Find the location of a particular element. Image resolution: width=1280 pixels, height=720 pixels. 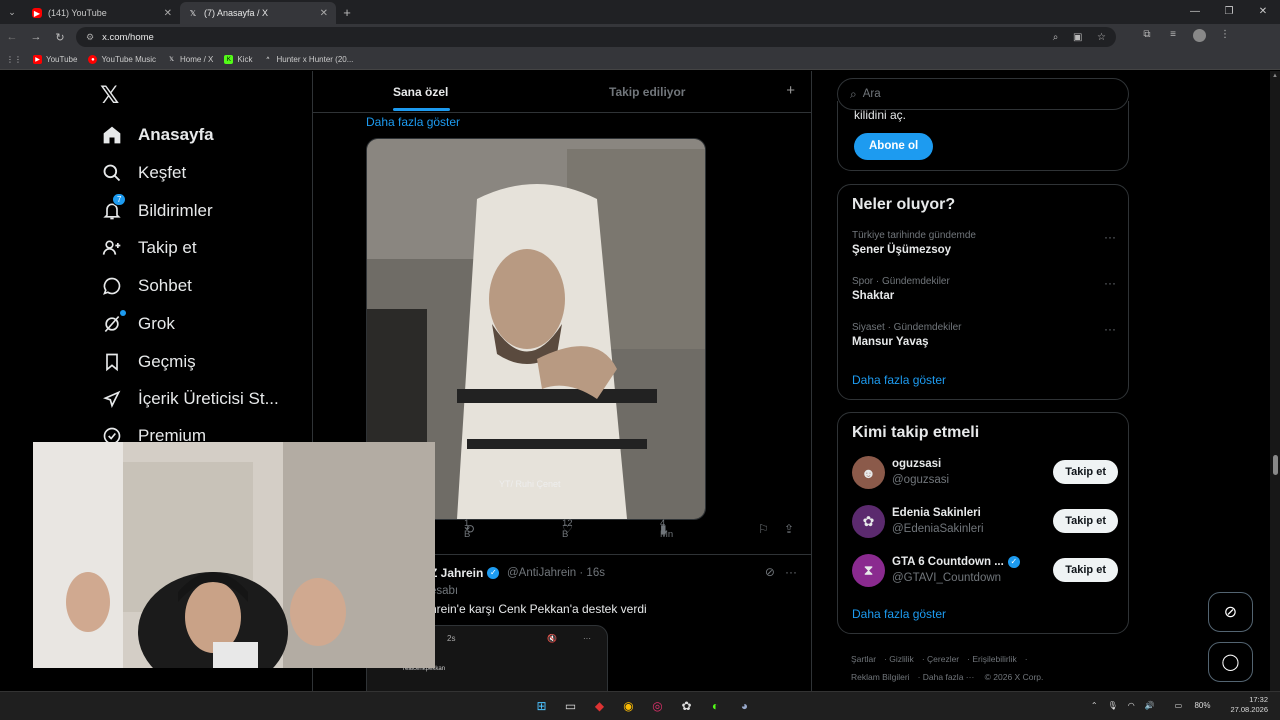

zoom-icon: ⌕ is located at coordinates (1056, 37).